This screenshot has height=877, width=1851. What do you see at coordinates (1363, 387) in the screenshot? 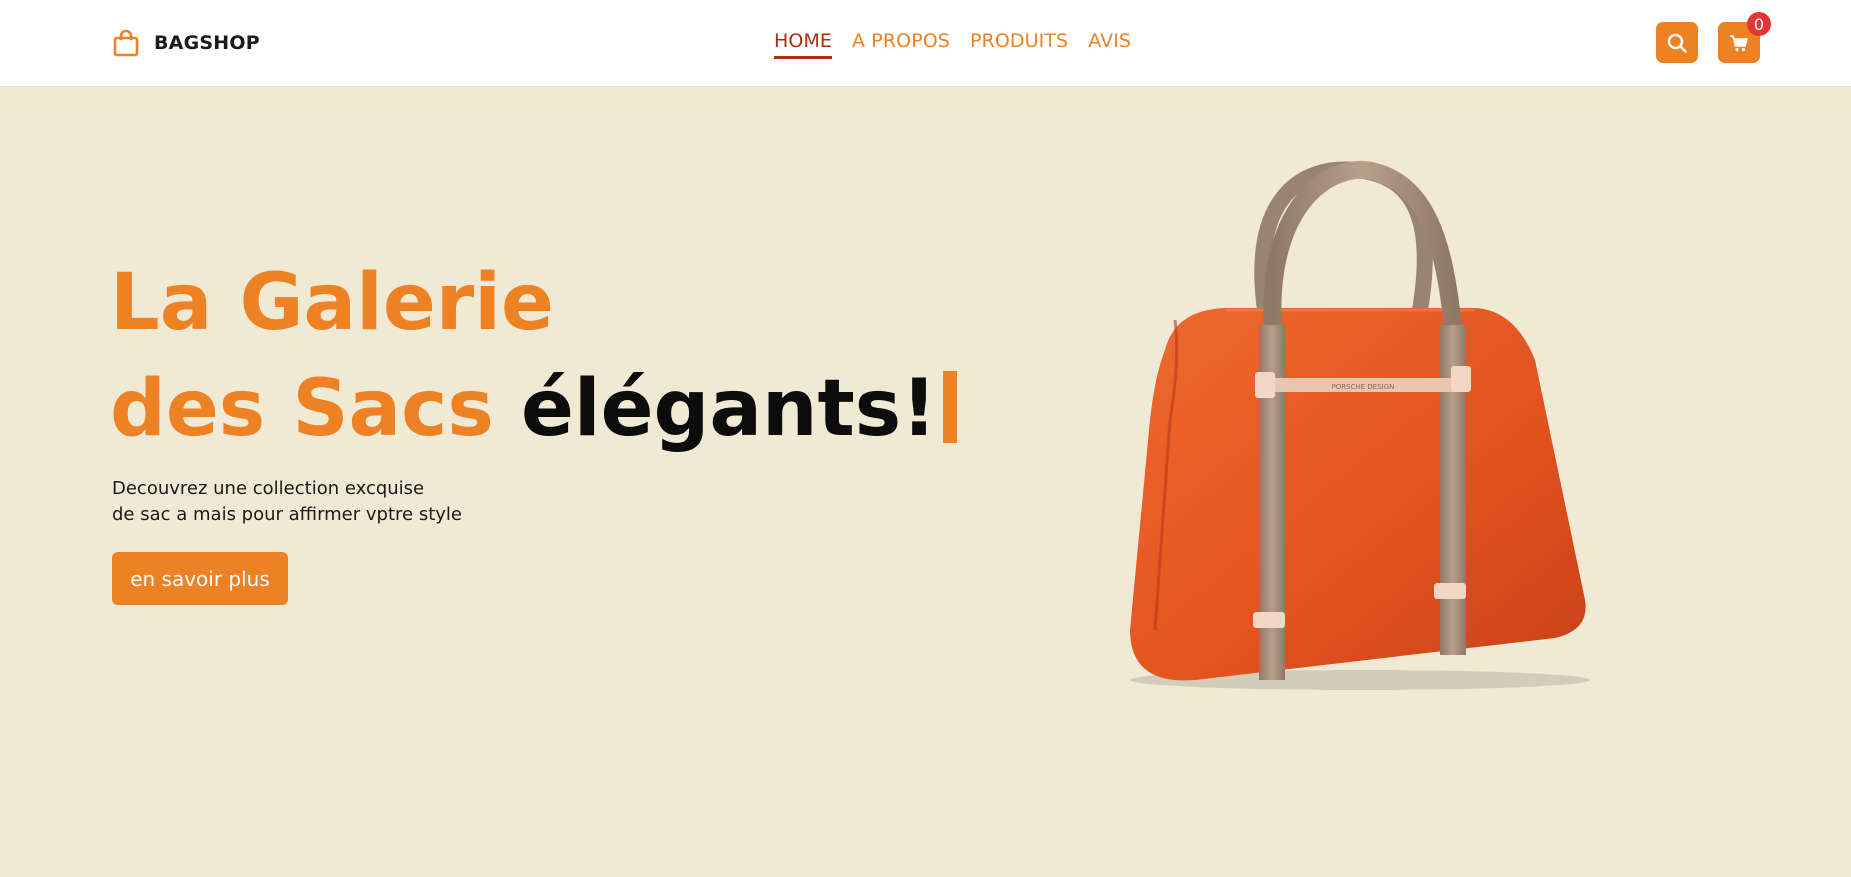
I see `bag-brand-plate: PORSCHE DESIGN` at bounding box center [1363, 387].